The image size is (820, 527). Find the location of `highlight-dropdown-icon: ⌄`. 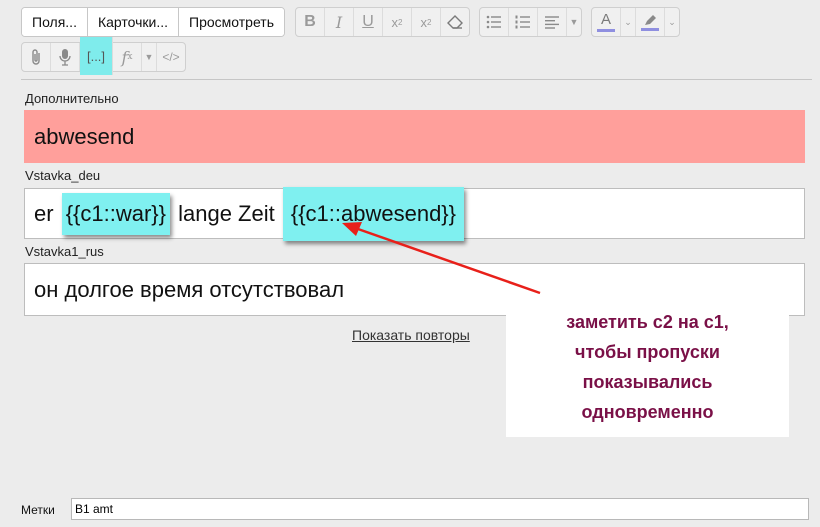

highlight-dropdown-icon: ⌄ is located at coordinates (672, 22).